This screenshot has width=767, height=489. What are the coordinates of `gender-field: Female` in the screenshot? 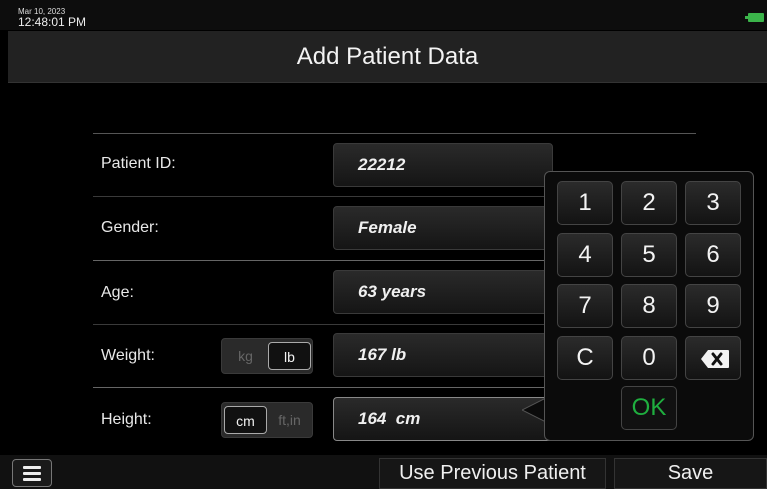 It's located at (443, 228).